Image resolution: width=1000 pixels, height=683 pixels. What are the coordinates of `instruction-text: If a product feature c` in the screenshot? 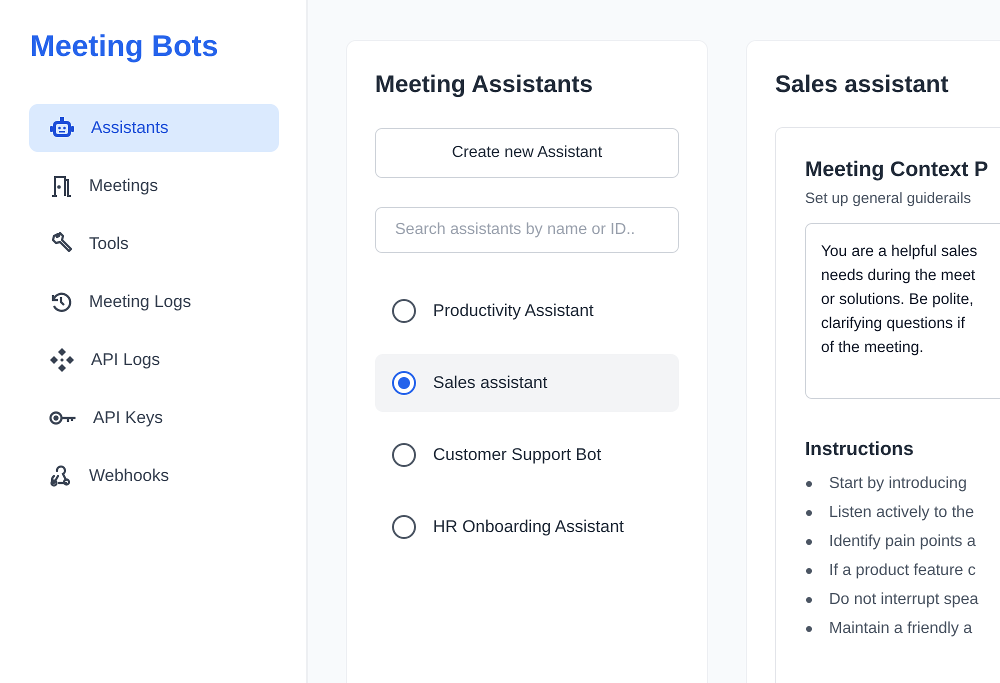 It's located at (902, 571).